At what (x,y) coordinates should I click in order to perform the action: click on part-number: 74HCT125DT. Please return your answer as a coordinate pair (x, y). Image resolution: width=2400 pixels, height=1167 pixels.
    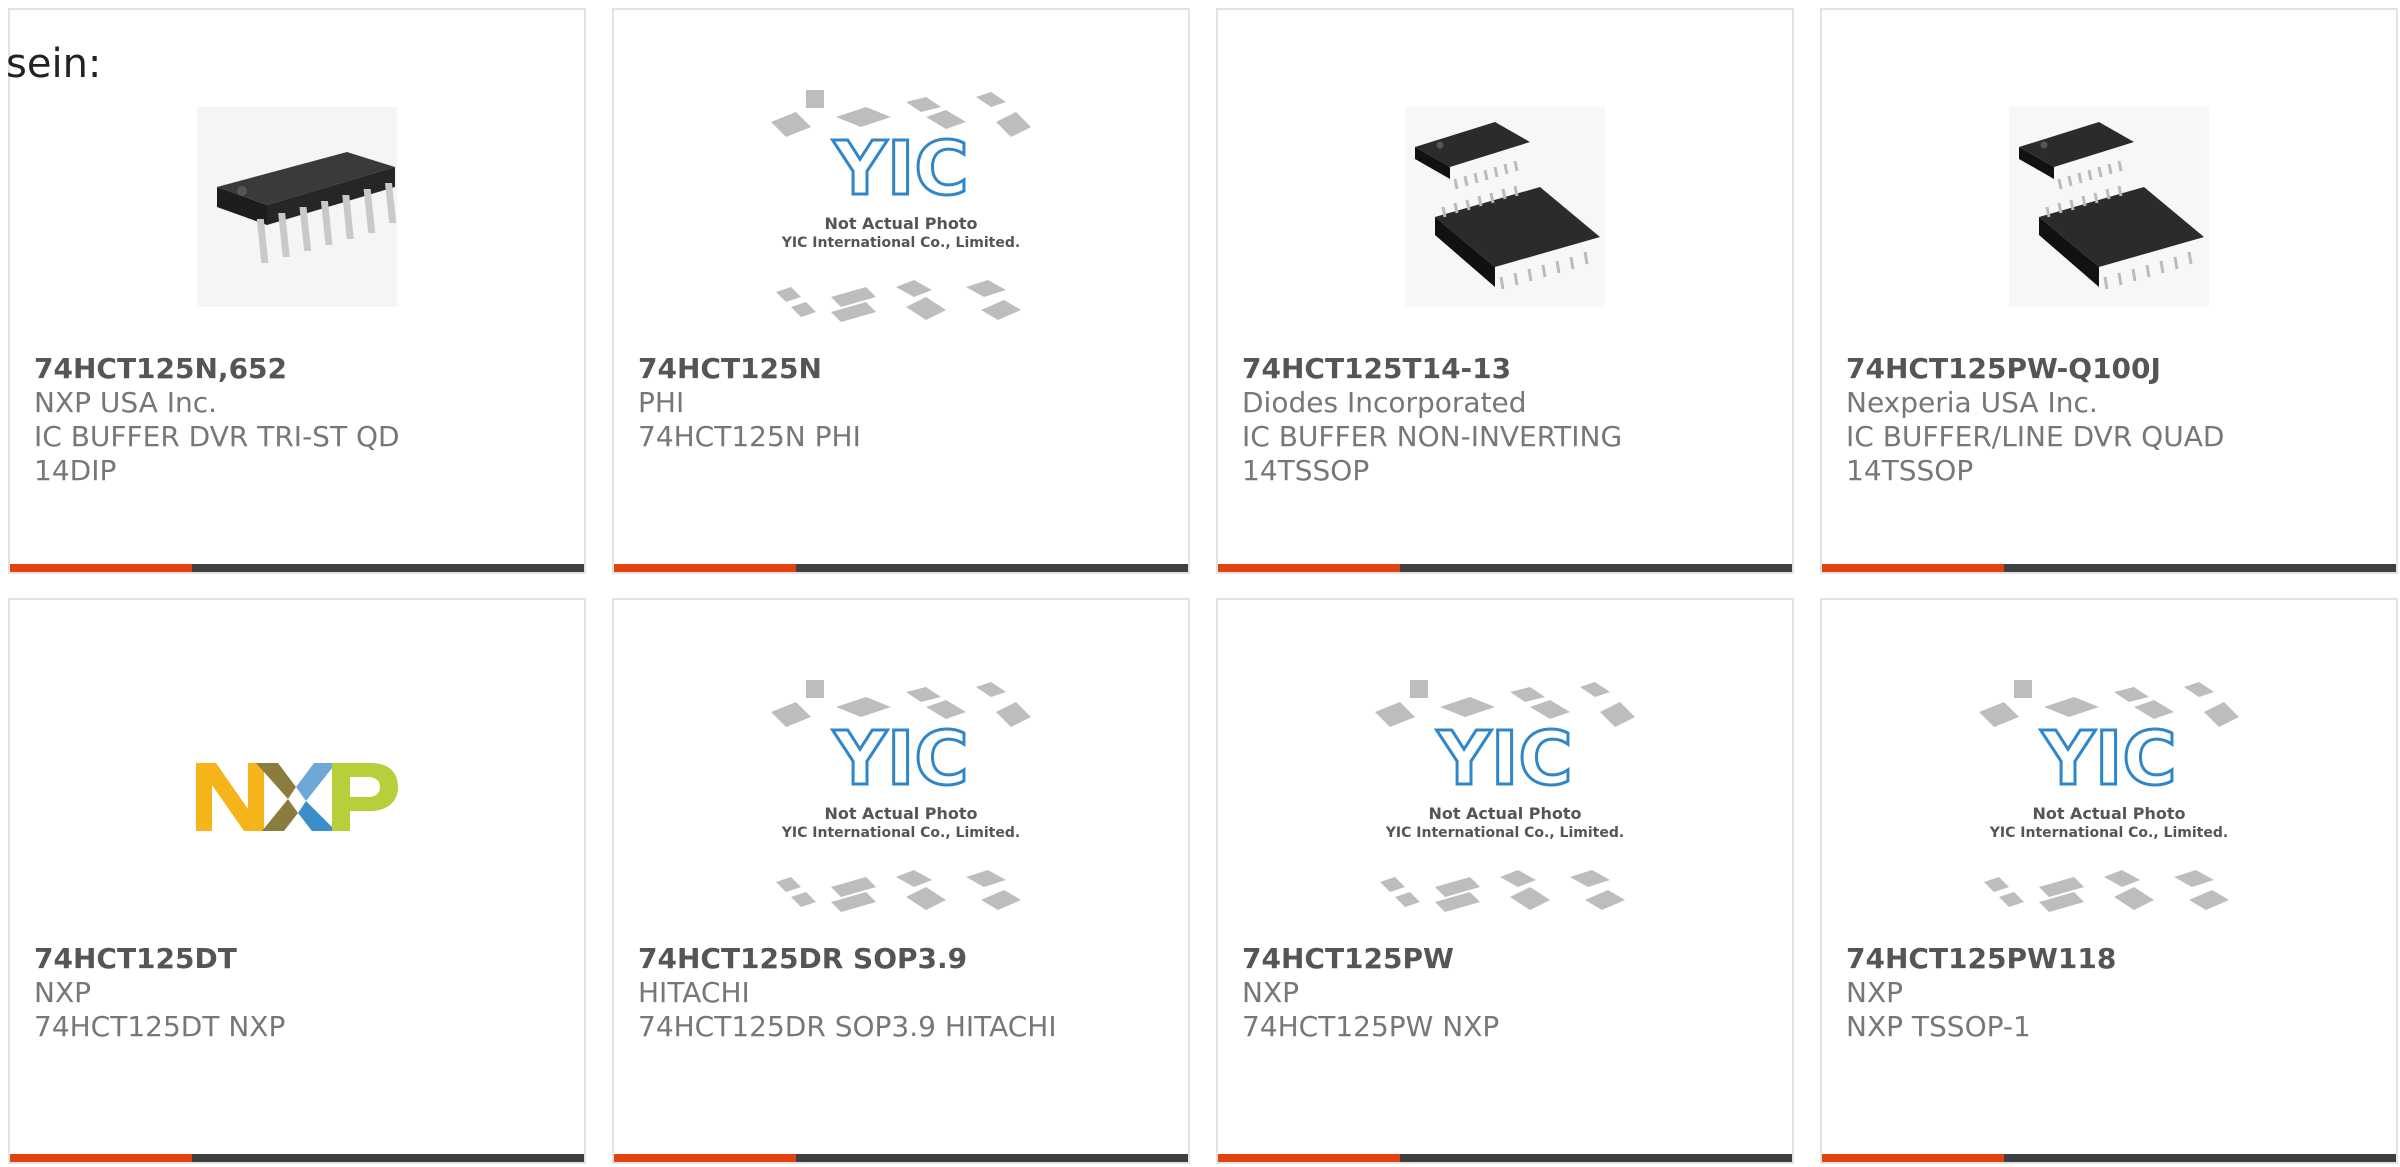
    Looking at the image, I should click on (299, 959).